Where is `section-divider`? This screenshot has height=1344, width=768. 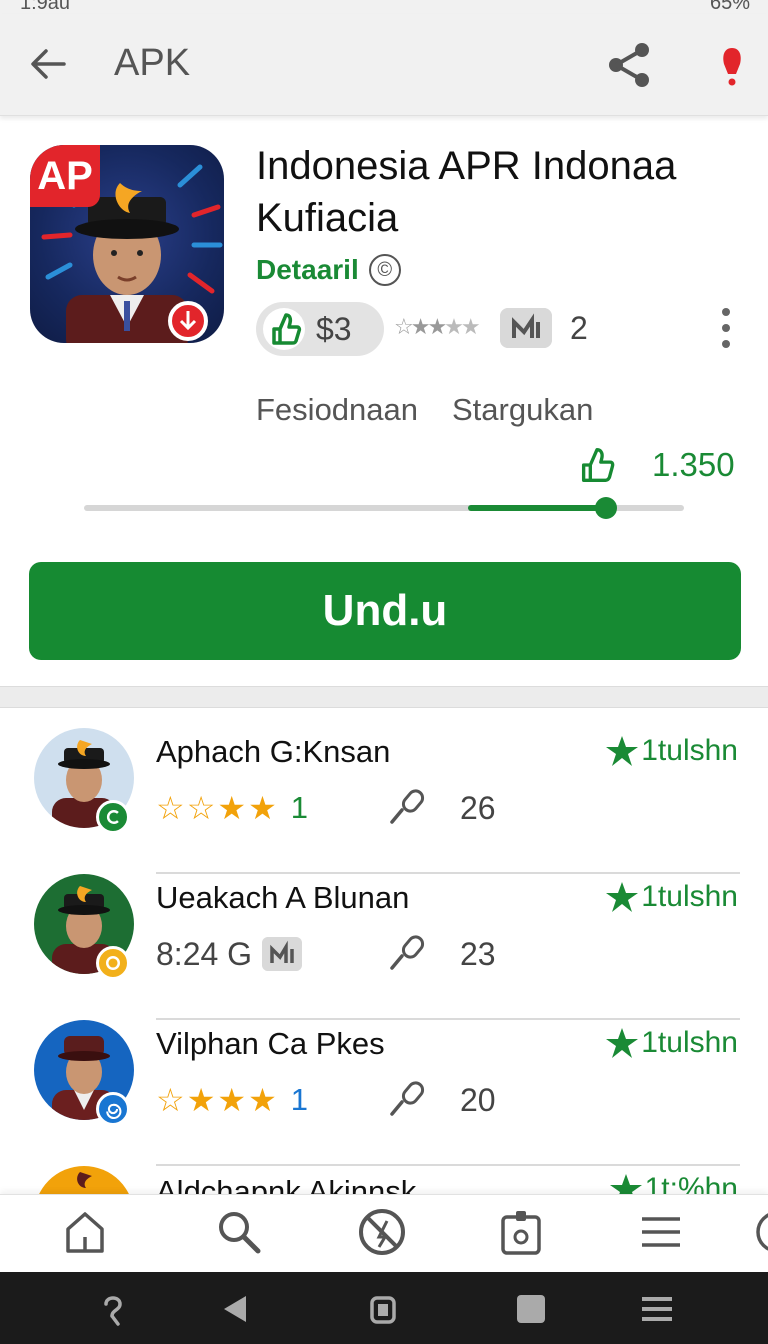
section-divider is located at coordinates (384, 697).